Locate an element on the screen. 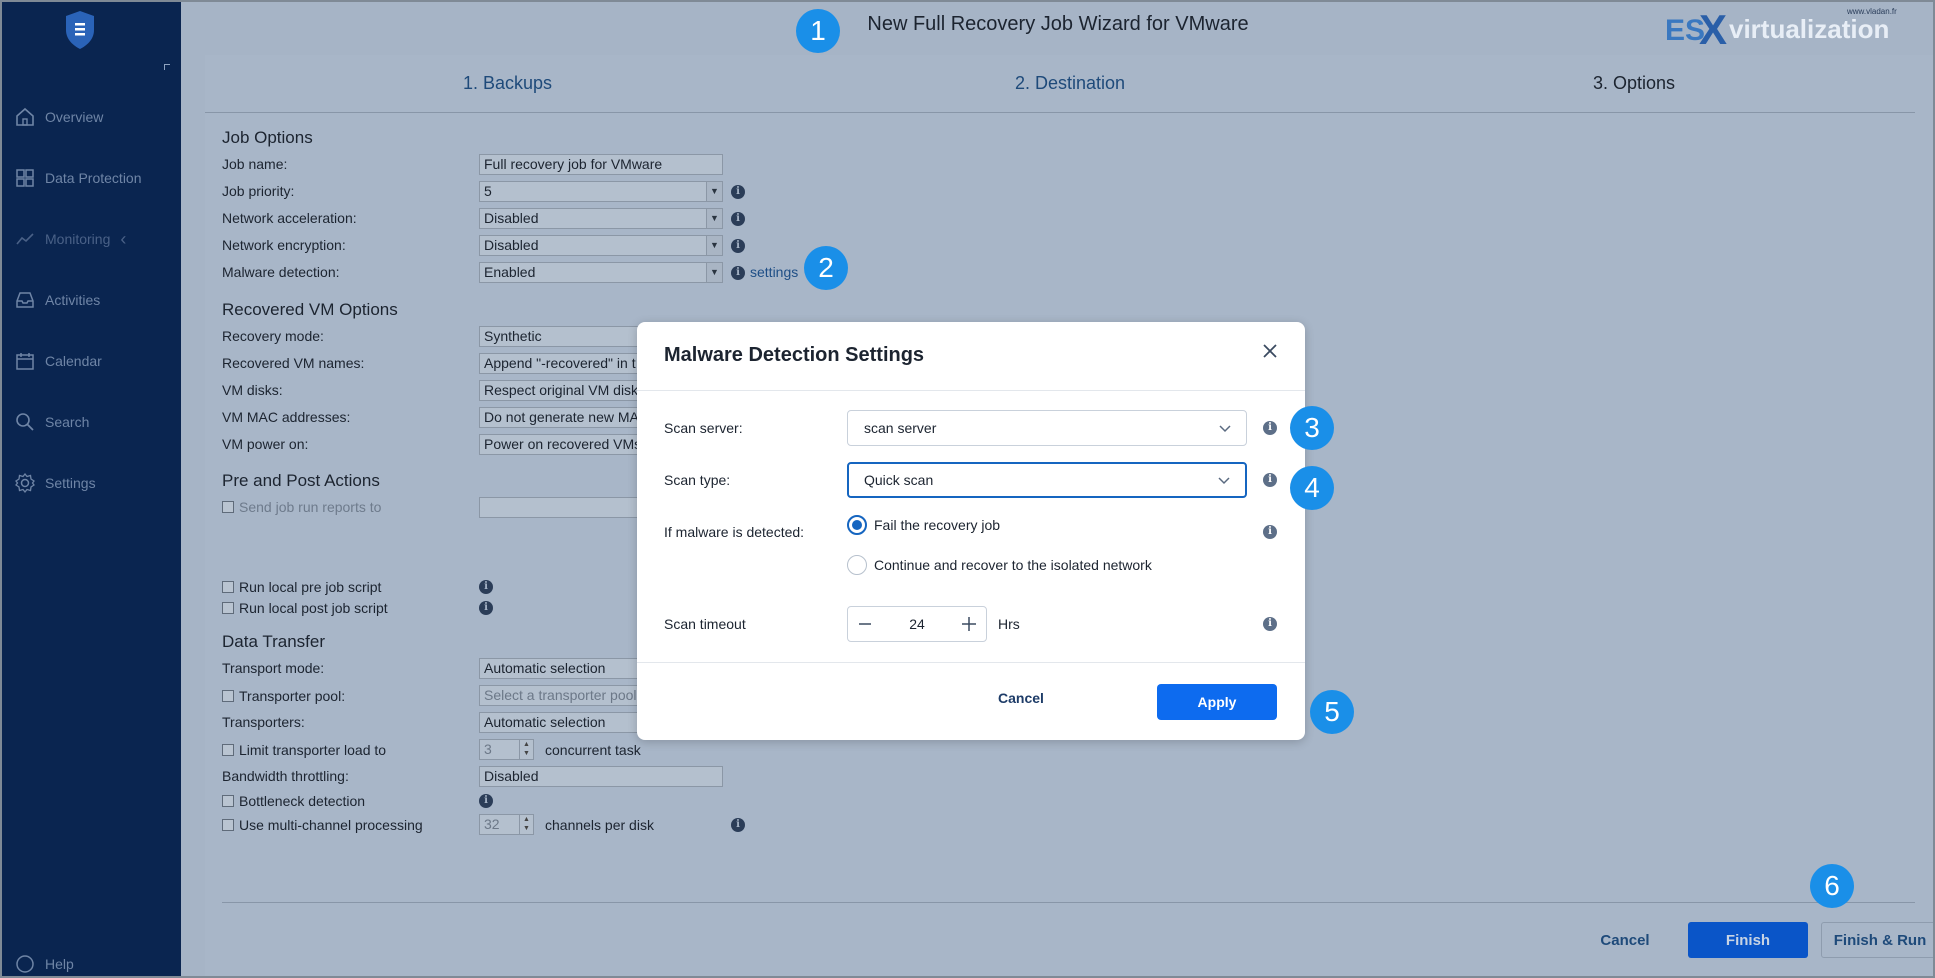 The width and height of the screenshot is (1935, 978). scan-type-select: Quick scan is located at coordinates (1047, 480).